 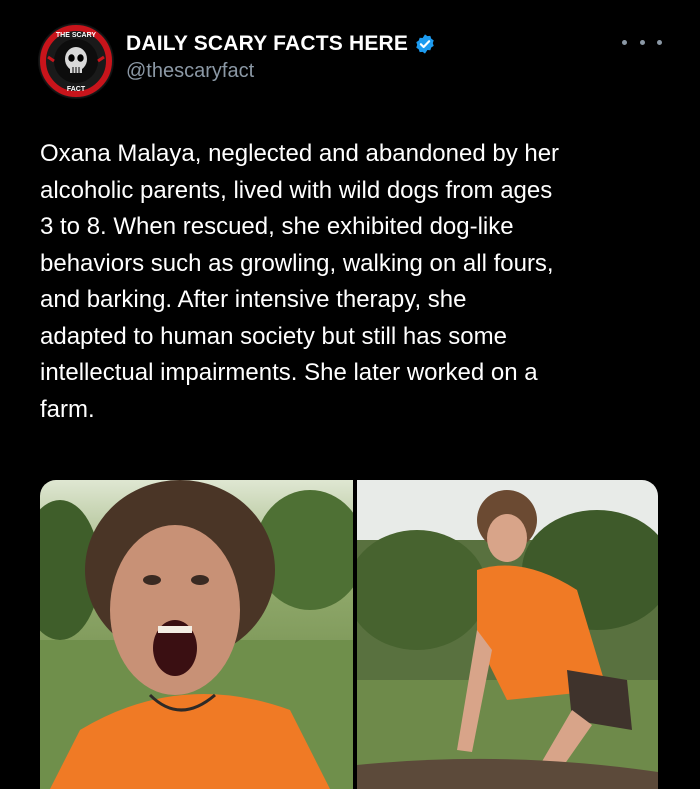 I want to click on author-name-row: DAILY SCARY FACTS HERE, so click(x=281, y=44).